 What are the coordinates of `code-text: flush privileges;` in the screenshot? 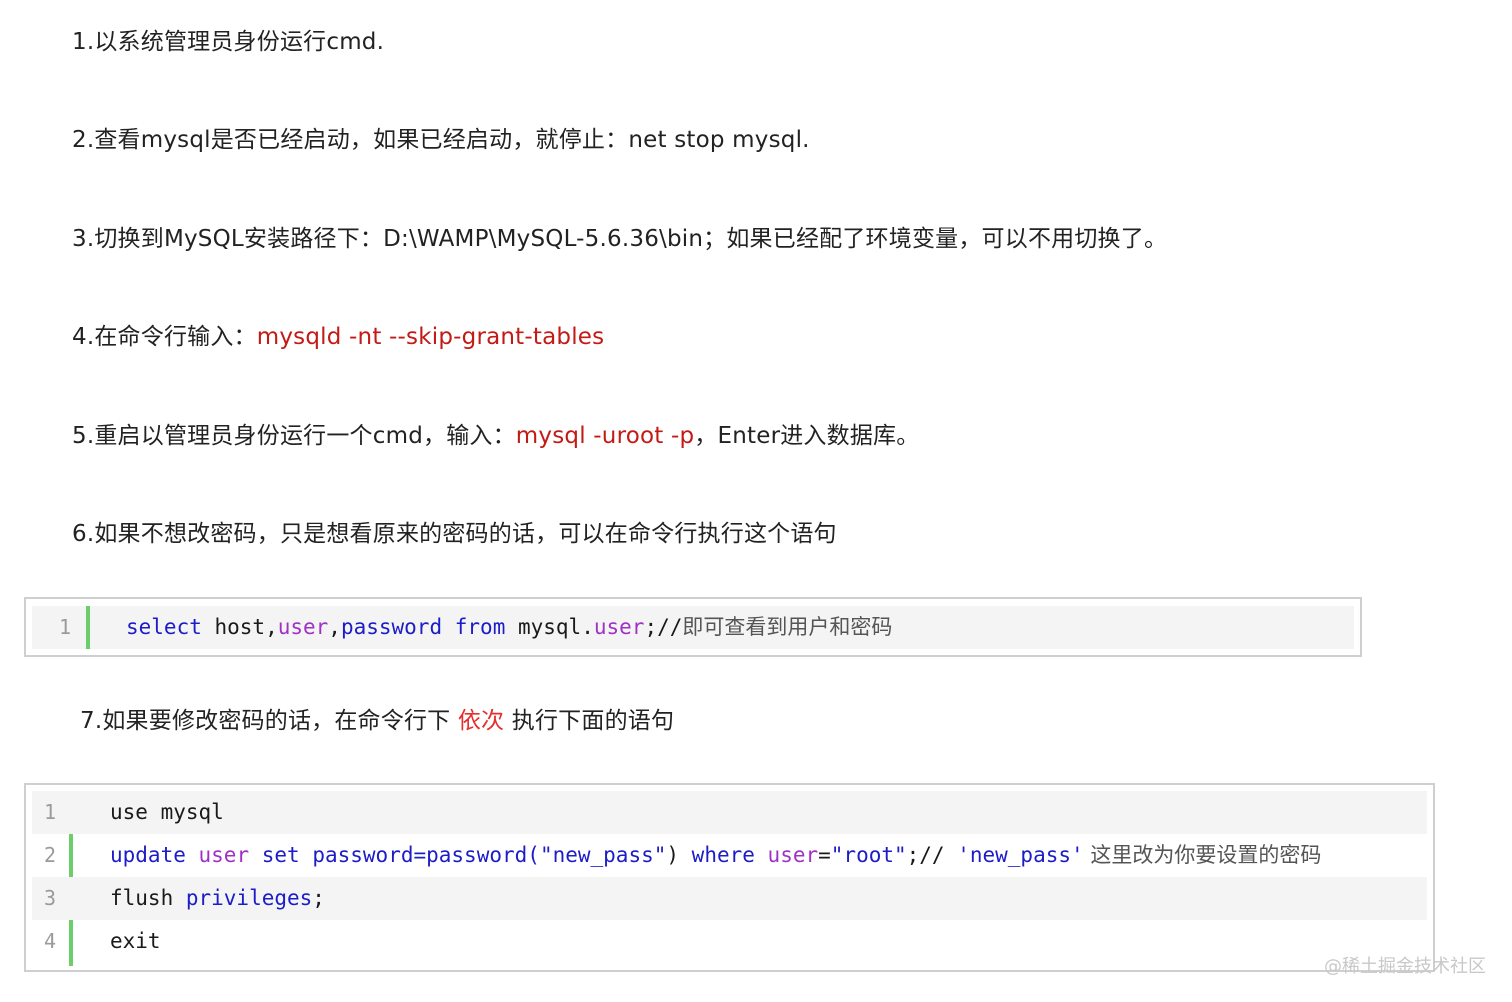 It's located at (217, 898).